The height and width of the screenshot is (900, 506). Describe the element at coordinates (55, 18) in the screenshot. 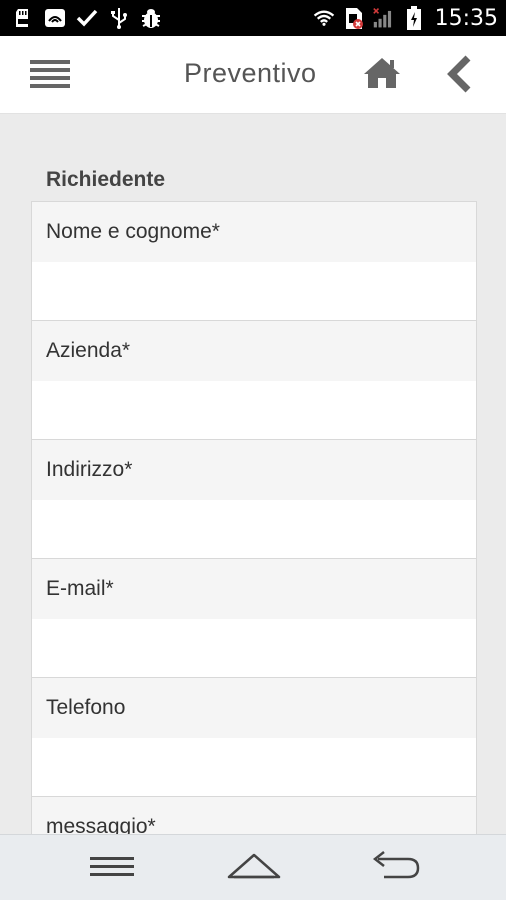

I see `screen-cast-icon` at that location.